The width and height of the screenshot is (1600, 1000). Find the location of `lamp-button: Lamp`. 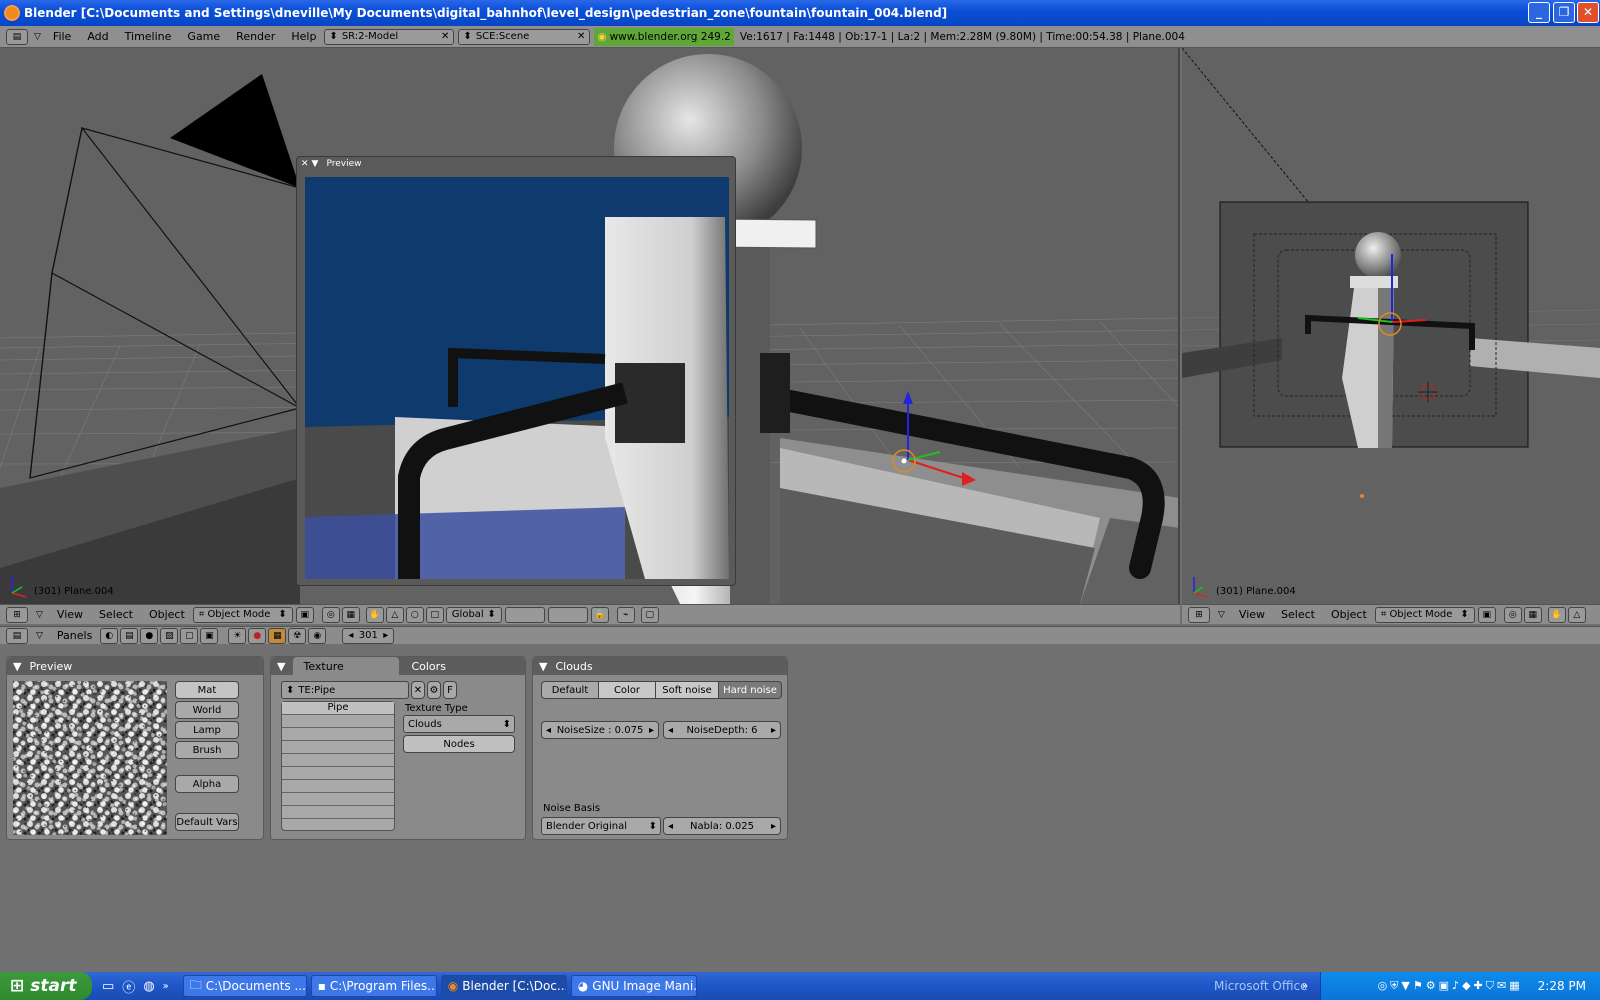

lamp-button: Lamp is located at coordinates (207, 730).